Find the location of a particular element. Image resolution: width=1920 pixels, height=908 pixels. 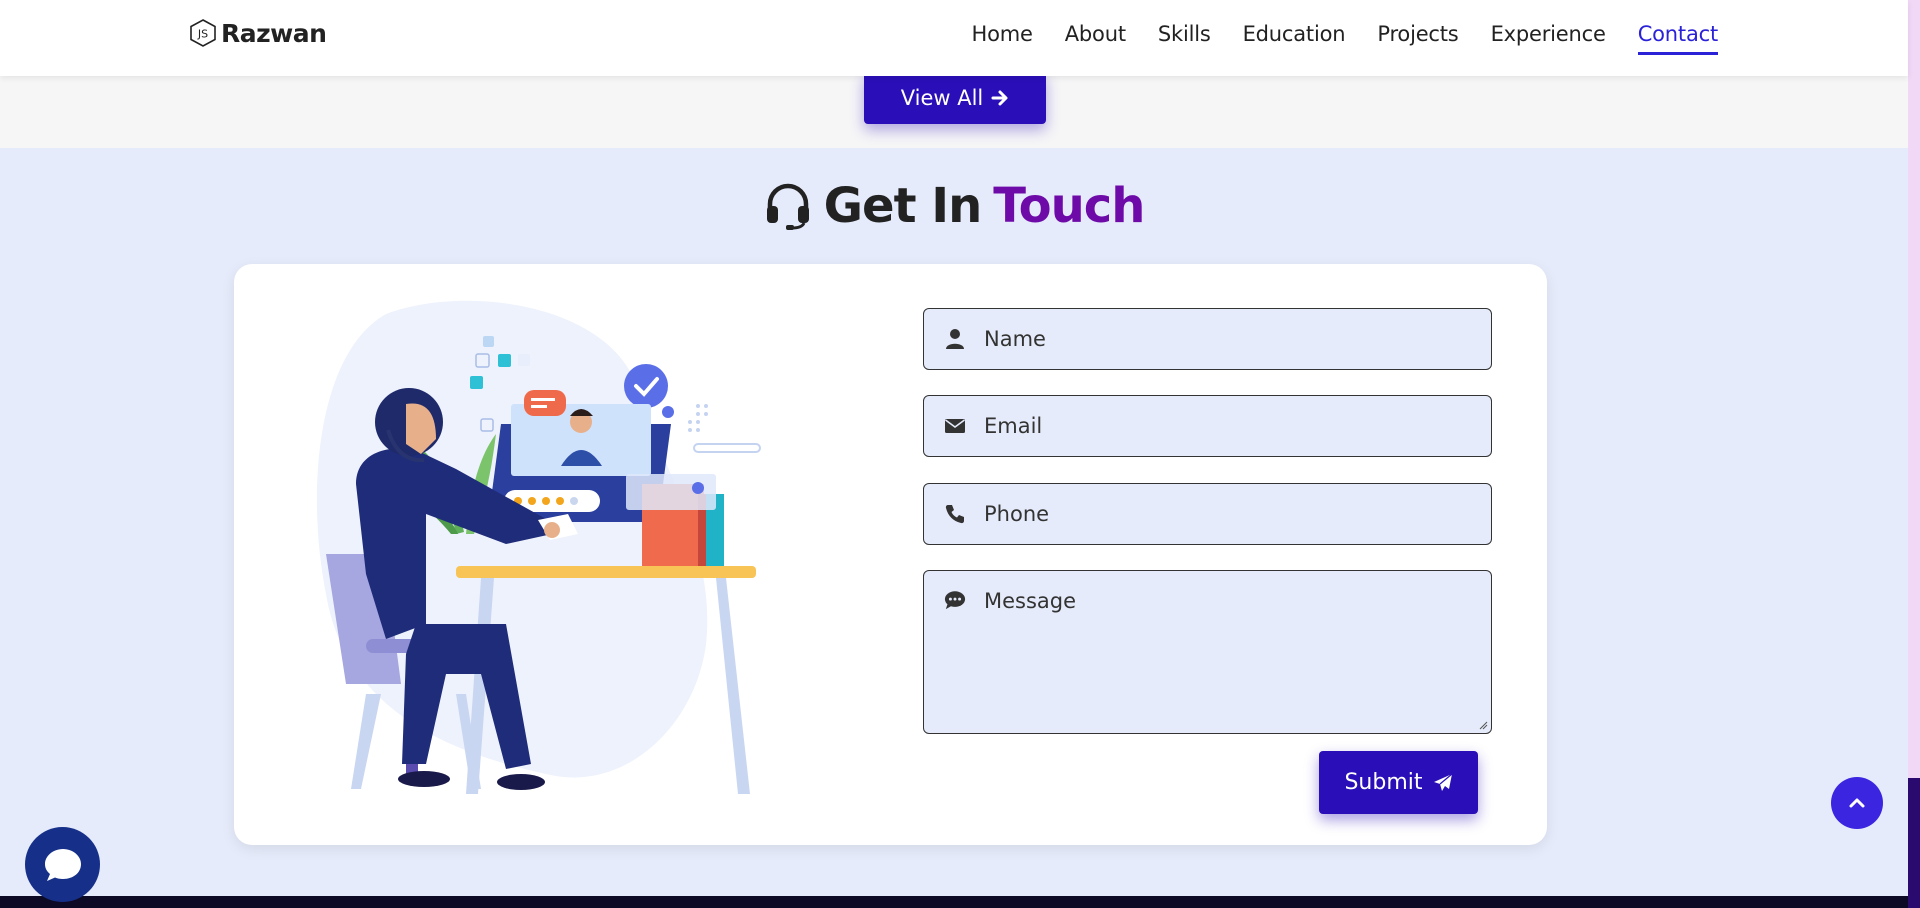

nav-item-about: About is located at coordinates (1095, 38).